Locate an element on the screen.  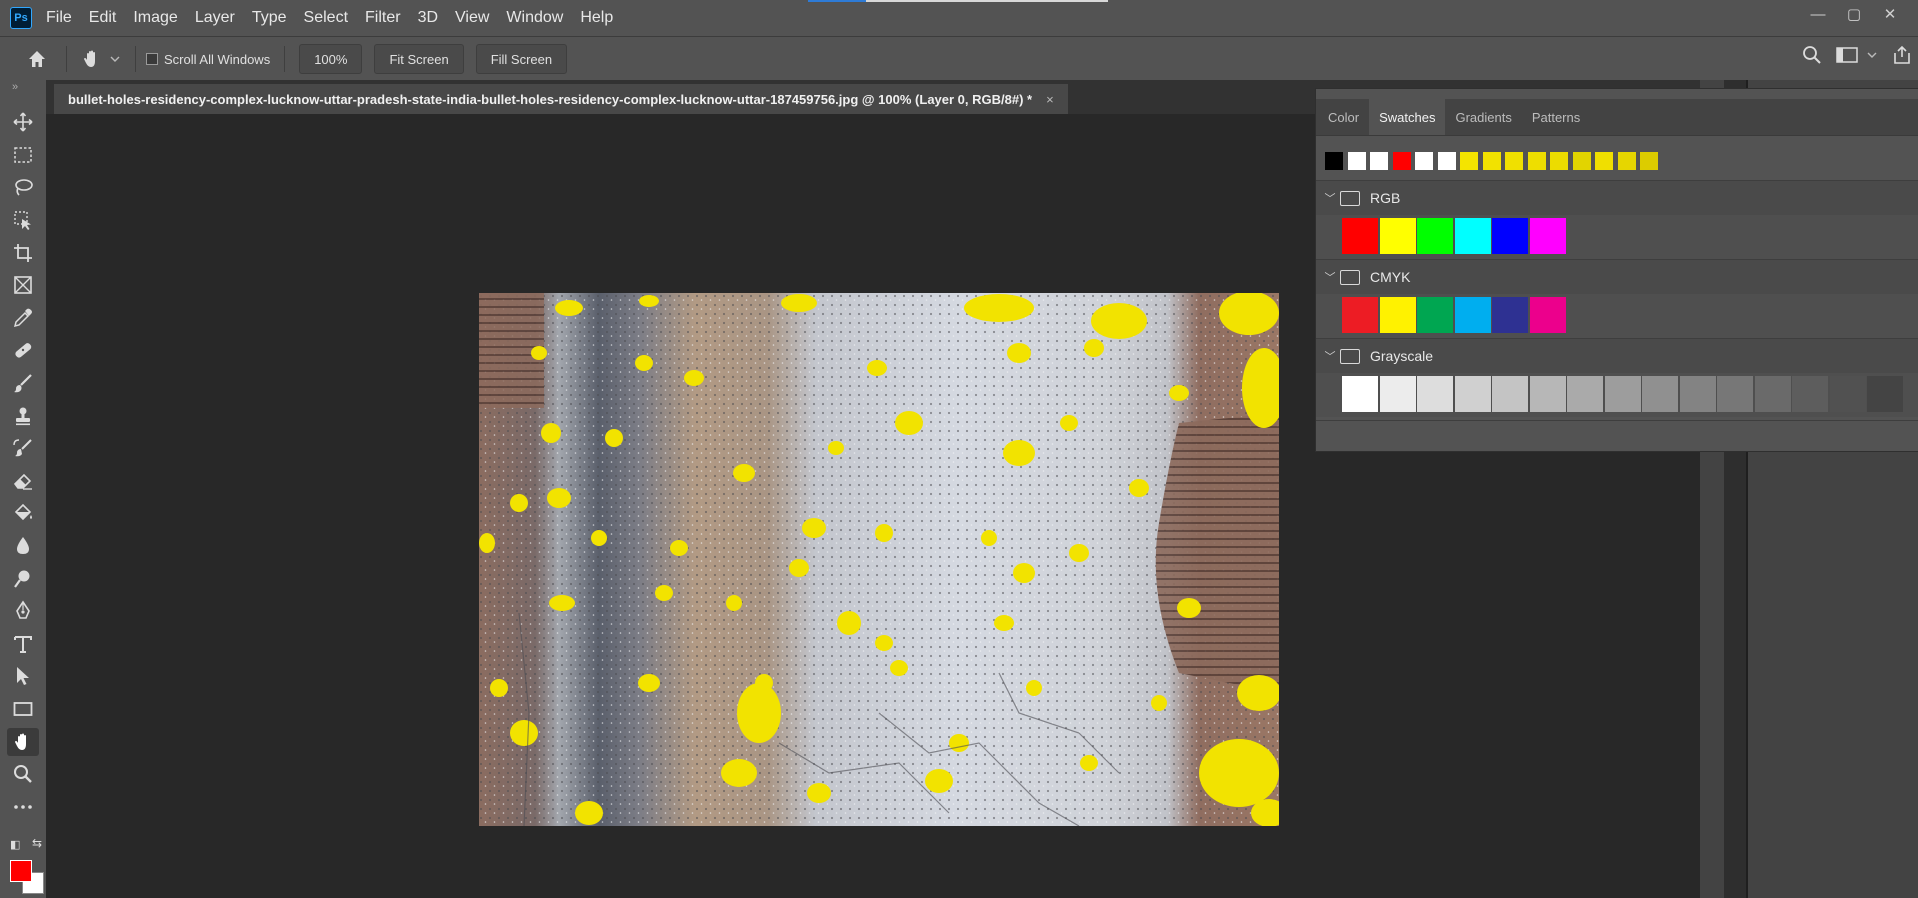
more-tools is located at coordinates (23, 806).